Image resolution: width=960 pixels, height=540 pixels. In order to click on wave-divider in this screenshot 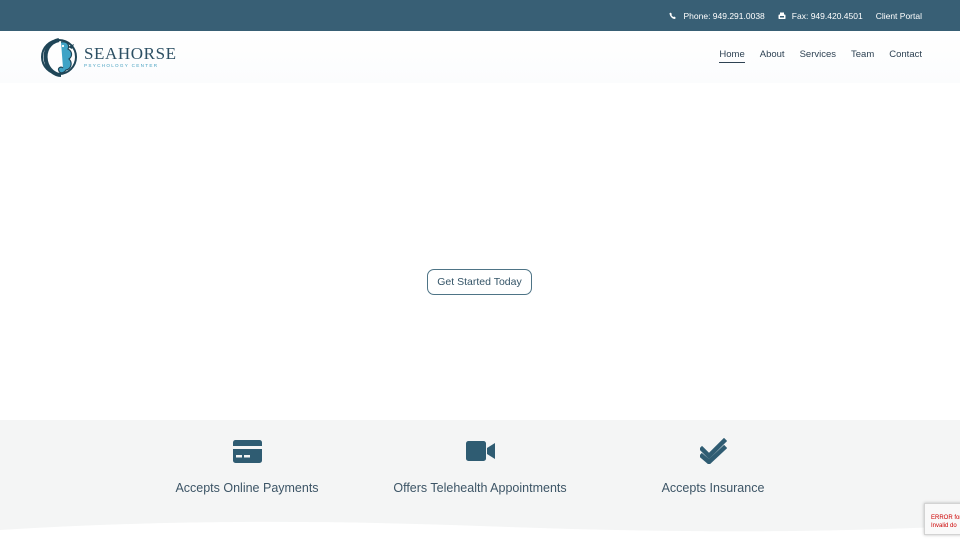, I will do `click(480, 530)`.